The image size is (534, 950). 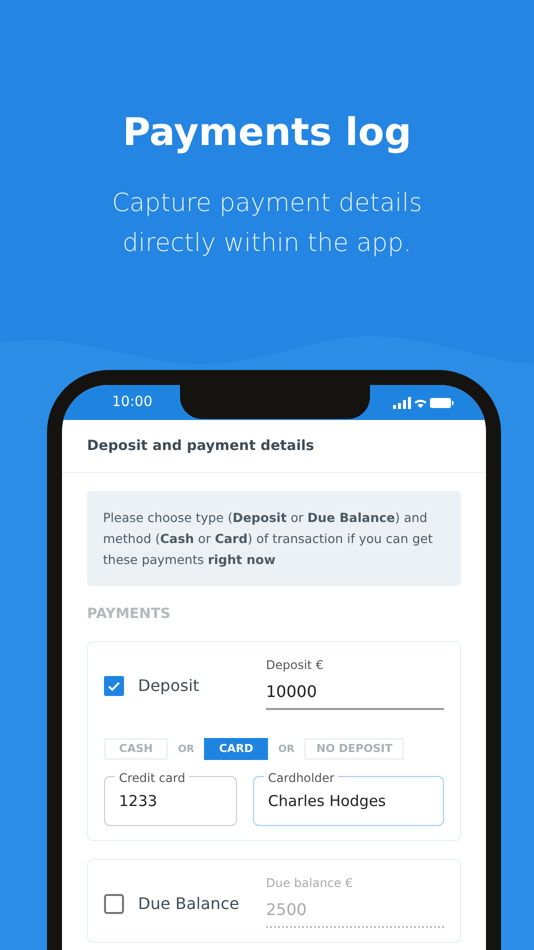 I want to click on amount-field: Due balance € 2500, so click(x=355, y=901).